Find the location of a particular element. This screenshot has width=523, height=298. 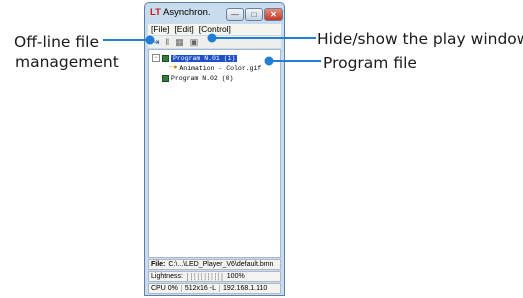

system-status: CPU 0% 512x16 -L 192.168.1.110 is located at coordinates (214, 288).